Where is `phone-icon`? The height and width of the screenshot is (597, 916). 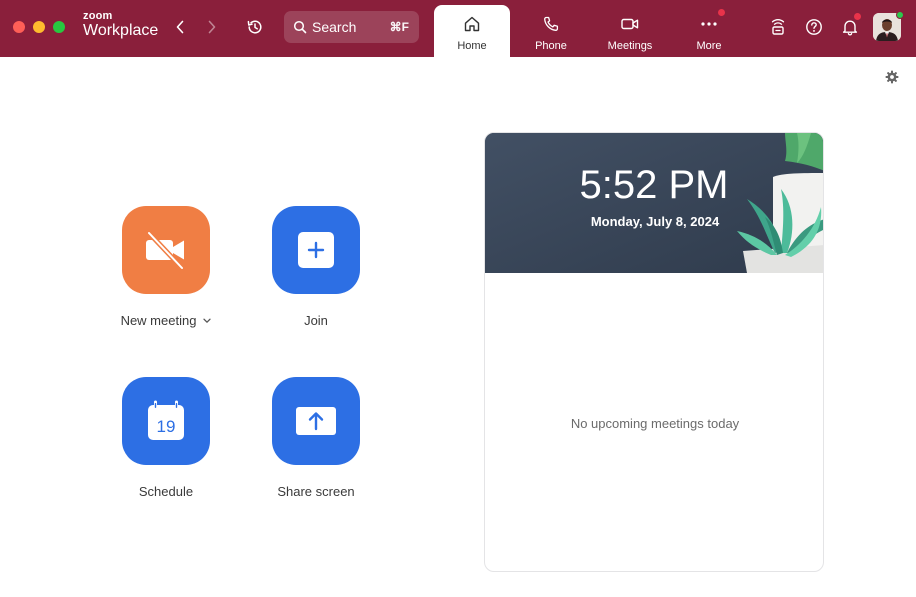
phone-icon is located at coordinates (551, 24).